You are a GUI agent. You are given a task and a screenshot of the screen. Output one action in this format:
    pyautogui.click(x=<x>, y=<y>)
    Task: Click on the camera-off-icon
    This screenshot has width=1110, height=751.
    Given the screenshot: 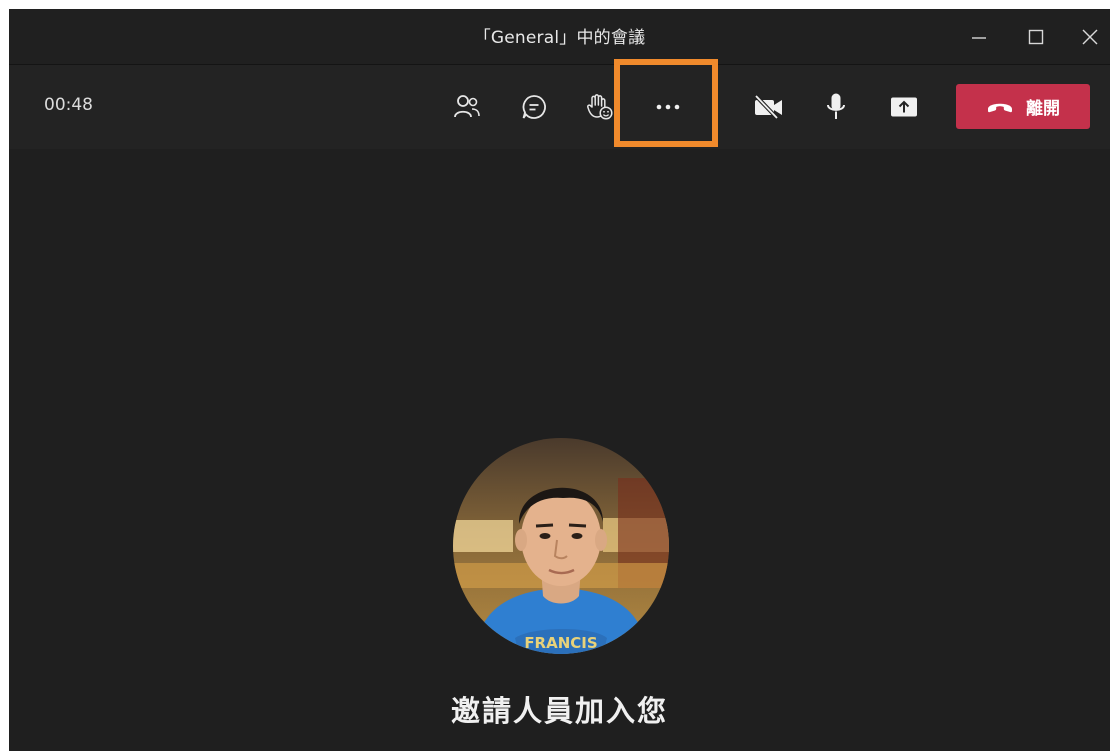 What is the action you would take?
    pyautogui.click(x=768, y=107)
    